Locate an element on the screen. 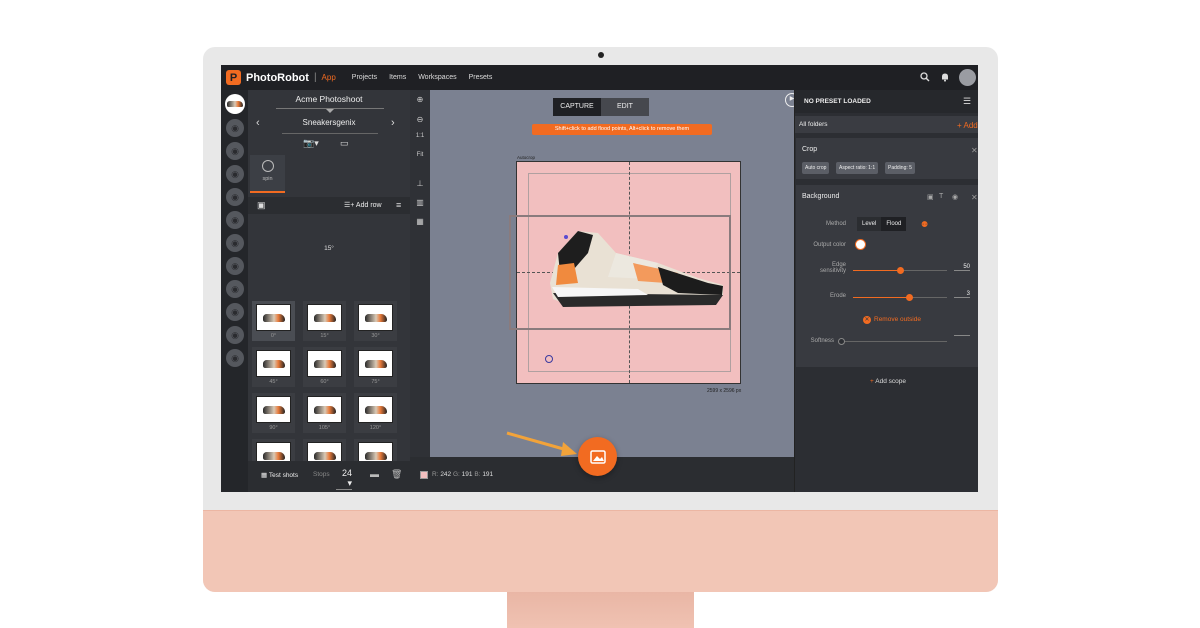  add-folder-button: + Add is located at coordinates (967, 125).